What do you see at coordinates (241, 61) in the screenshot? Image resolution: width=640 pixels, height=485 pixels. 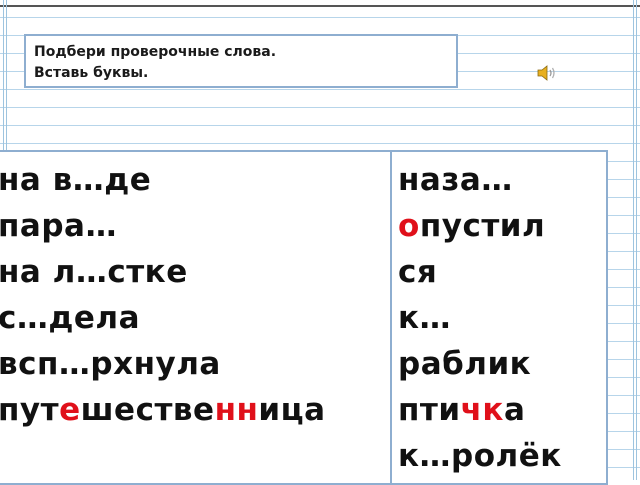 I see `instruction-box: Подбери проверочные слова. Вставь буквы.` at bounding box center [241, 61].